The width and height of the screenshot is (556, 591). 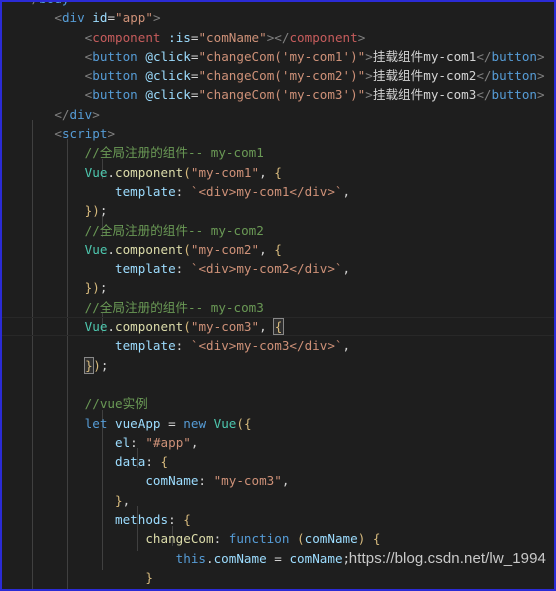 What do you see at coordinates (278, 519) in the screenshot?
I see `code-line: methods: {` at bounding box center [278, 519].